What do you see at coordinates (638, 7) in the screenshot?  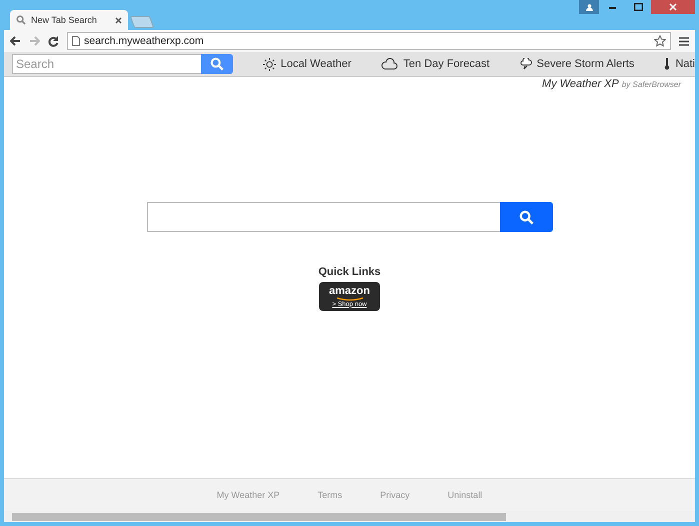 I see `maximize-icon` at bounding box center [638, 7].